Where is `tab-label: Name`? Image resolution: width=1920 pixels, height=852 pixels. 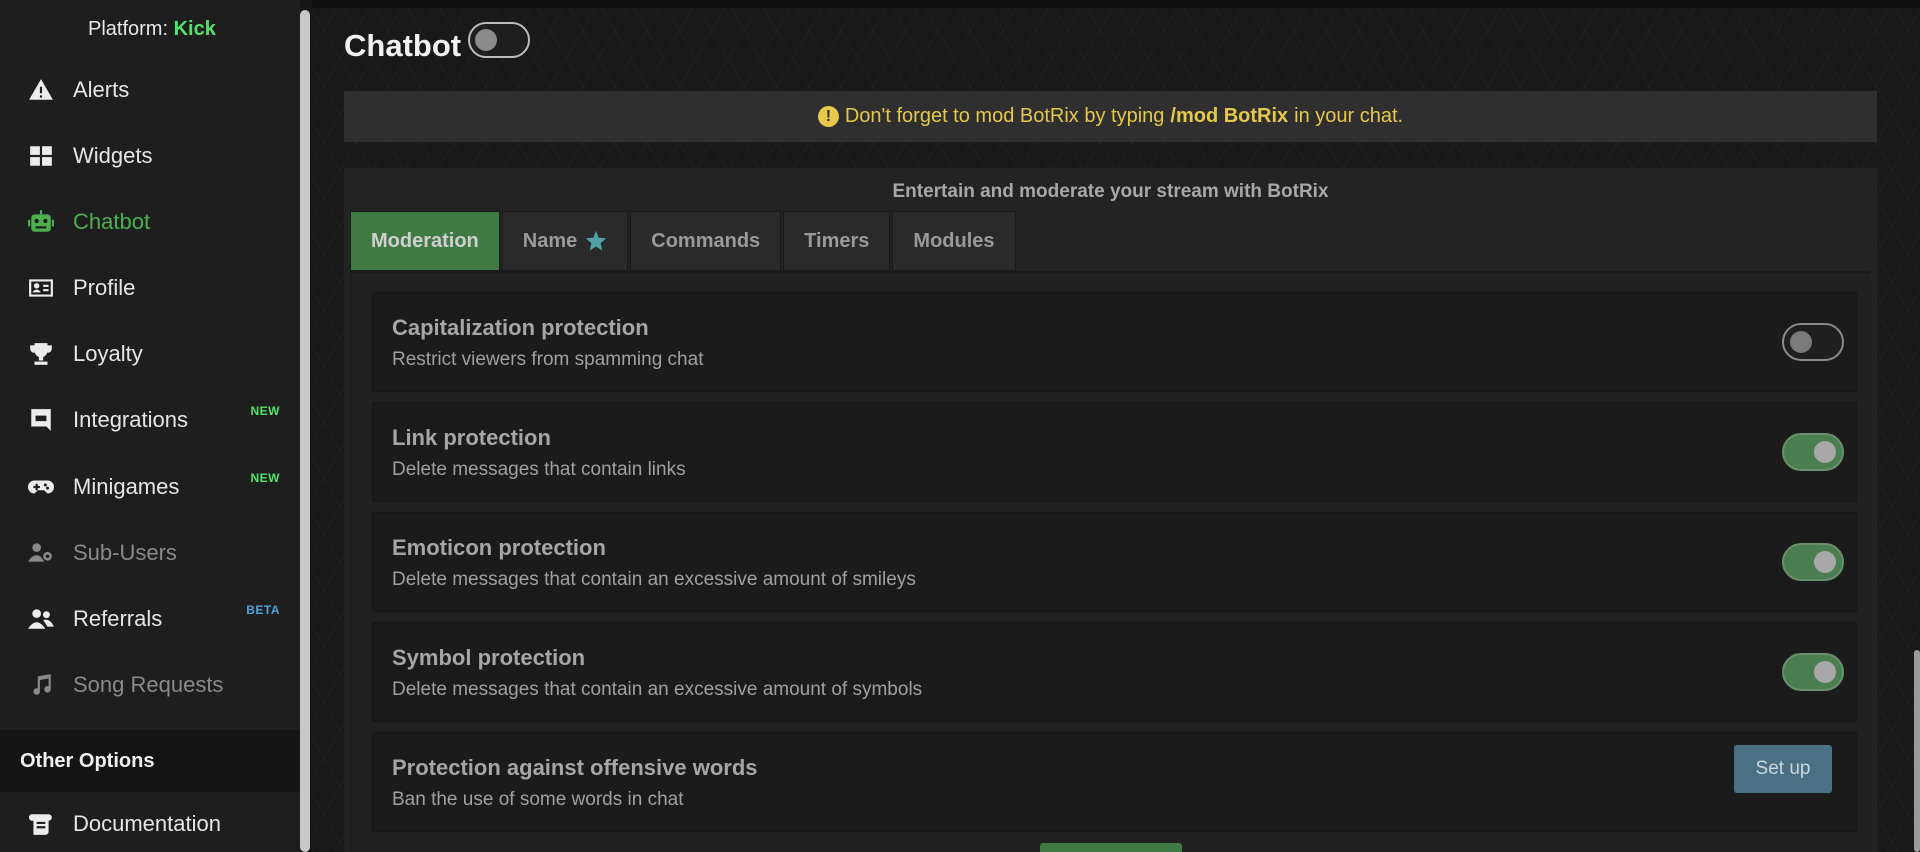 tab-label: Name is located at coordinates (550, 240).